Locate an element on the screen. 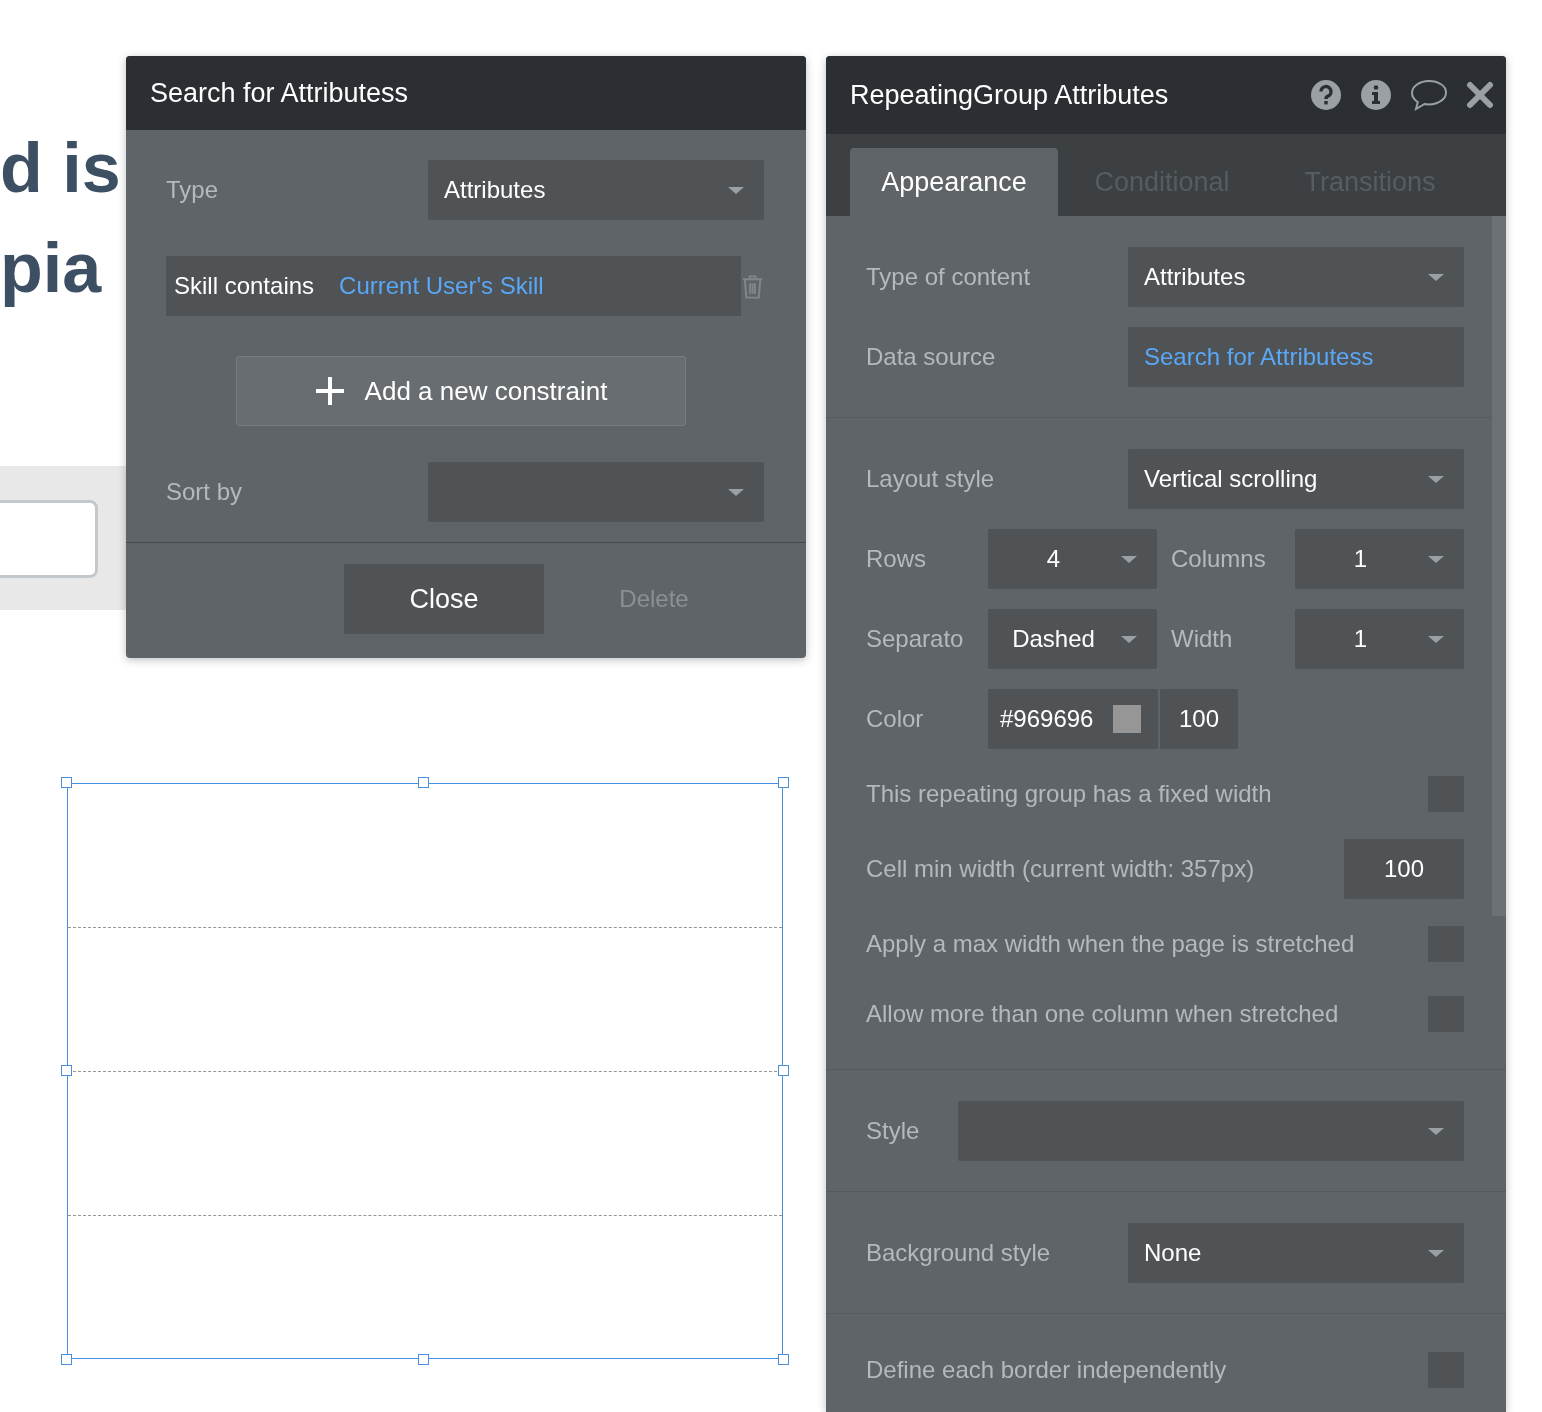 This screenshot has width=1542, height=1412. dropdown: Attributes is located at coordinates (1296, 277).